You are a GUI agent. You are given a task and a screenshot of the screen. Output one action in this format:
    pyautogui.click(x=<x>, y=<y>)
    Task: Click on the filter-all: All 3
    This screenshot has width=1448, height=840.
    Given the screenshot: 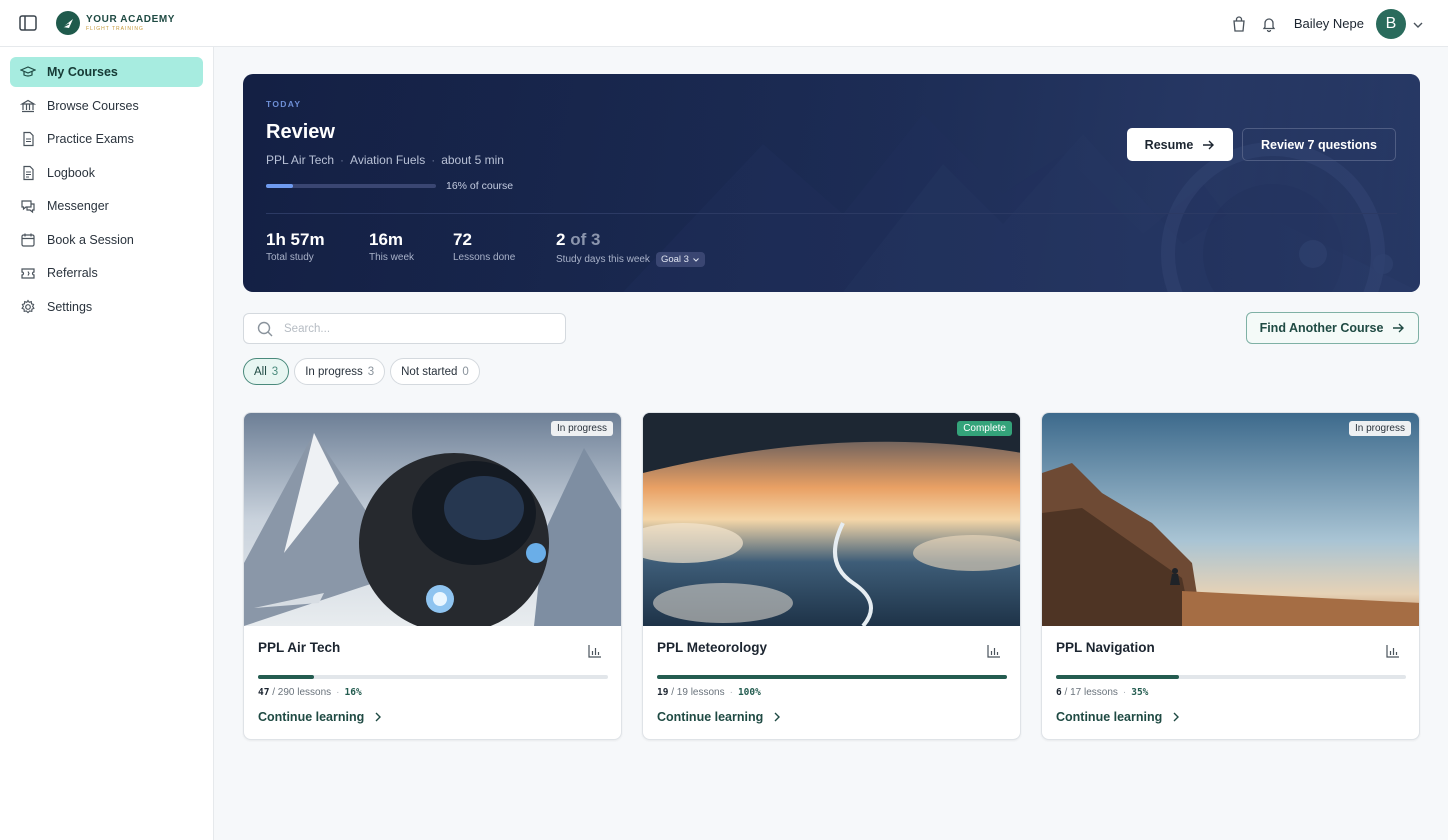 What is the action you would take?
    pyautogui.click(x=266, y=371)
    